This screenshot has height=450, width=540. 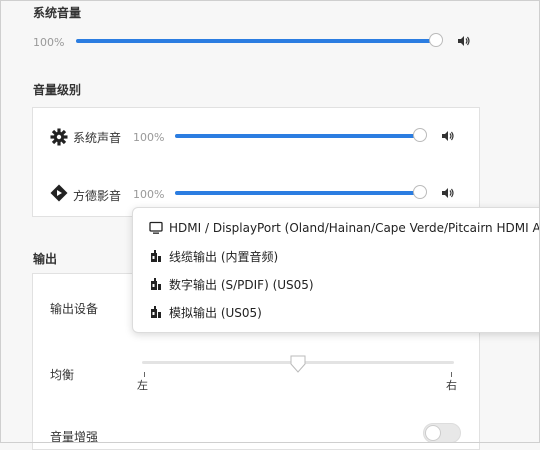 What do you see at coordinates (57, 90) in the screenshot?
I see `volume-levels-title: 音量级别` at bounding box center [57, 90].